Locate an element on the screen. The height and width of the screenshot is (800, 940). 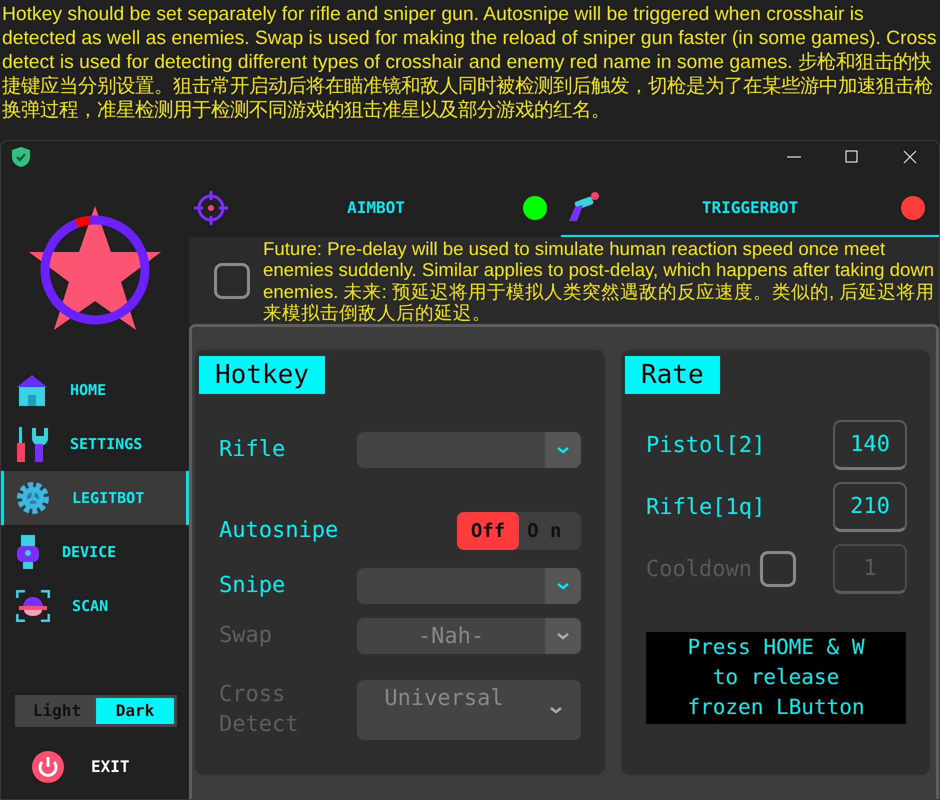
tools-icon is located at coordinates (32, 444).